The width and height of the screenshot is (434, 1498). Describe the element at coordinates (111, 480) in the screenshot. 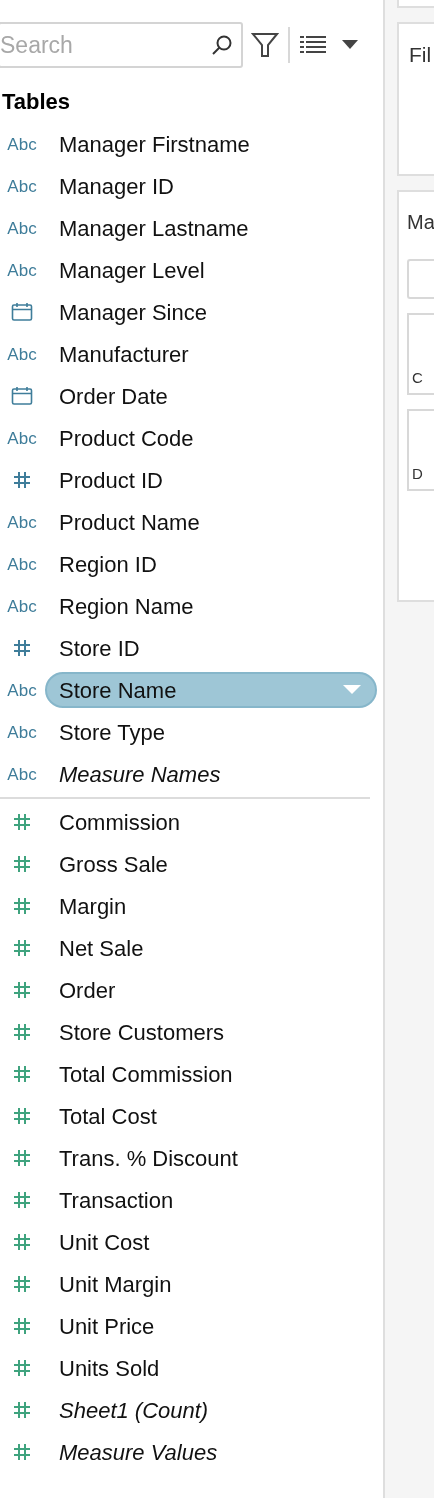

I see `field-item: Product ID` at that location.